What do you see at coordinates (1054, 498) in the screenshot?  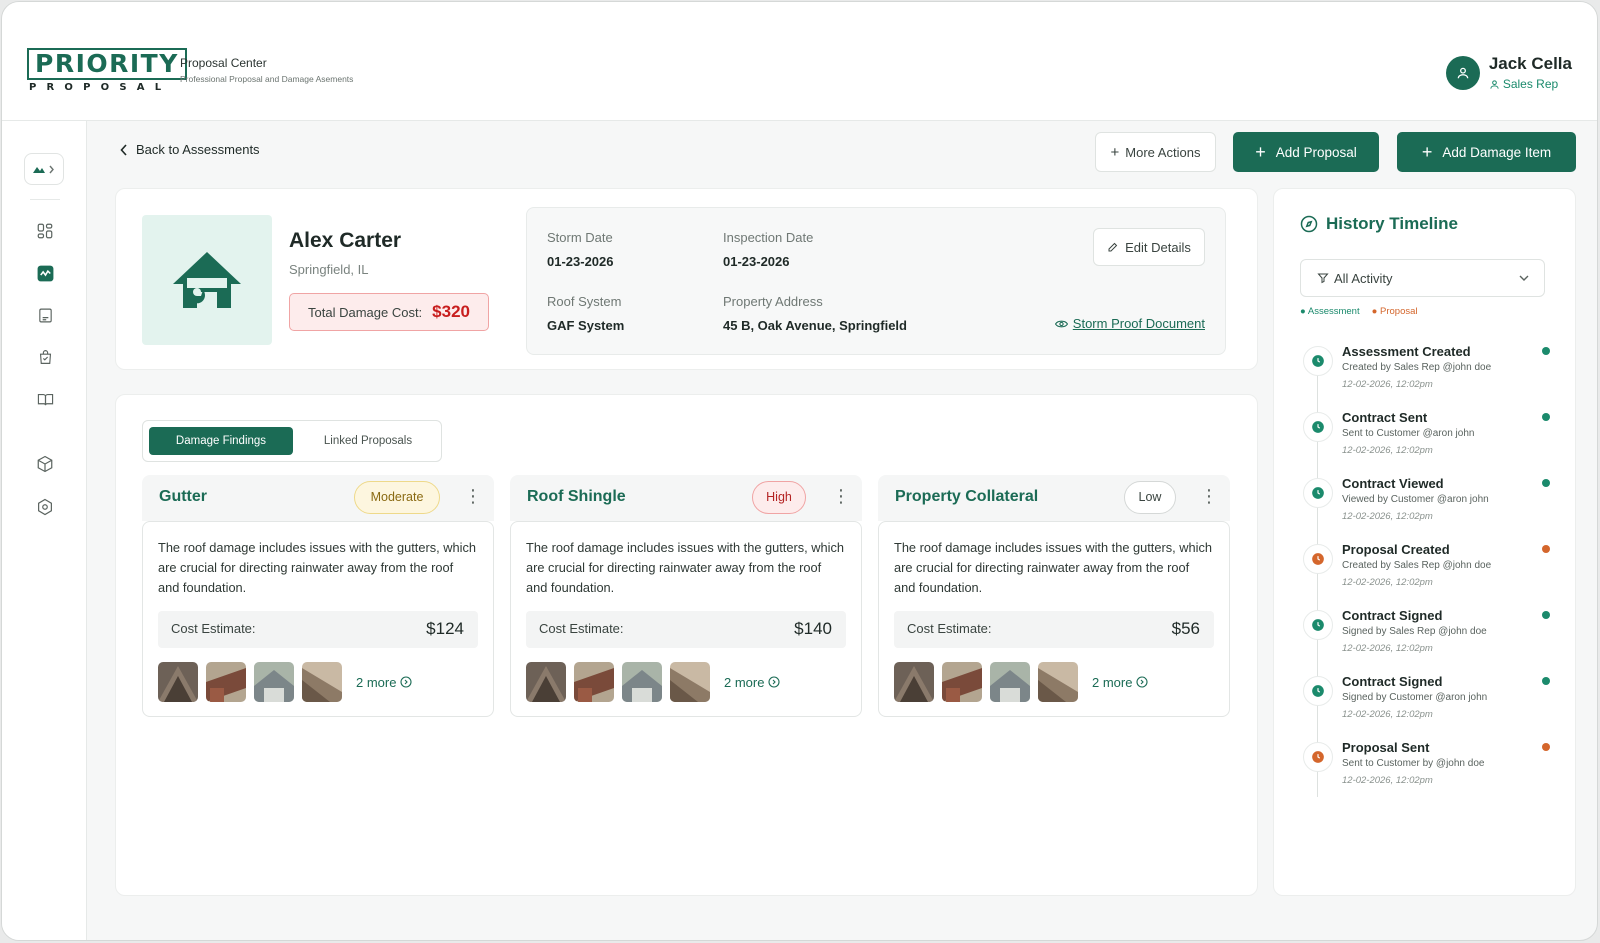 I see `damage-card-header: Property Collateral Low ⋮` at bounding box center [1054, 498].